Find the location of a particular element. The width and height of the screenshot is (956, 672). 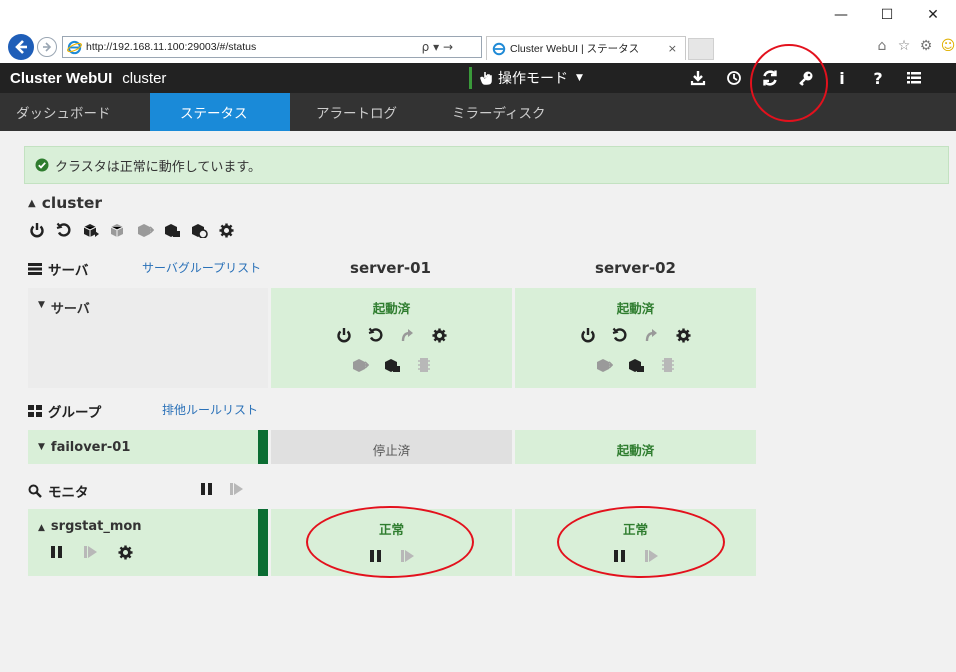

group-stop-icon is located at coordinates (118, 230).